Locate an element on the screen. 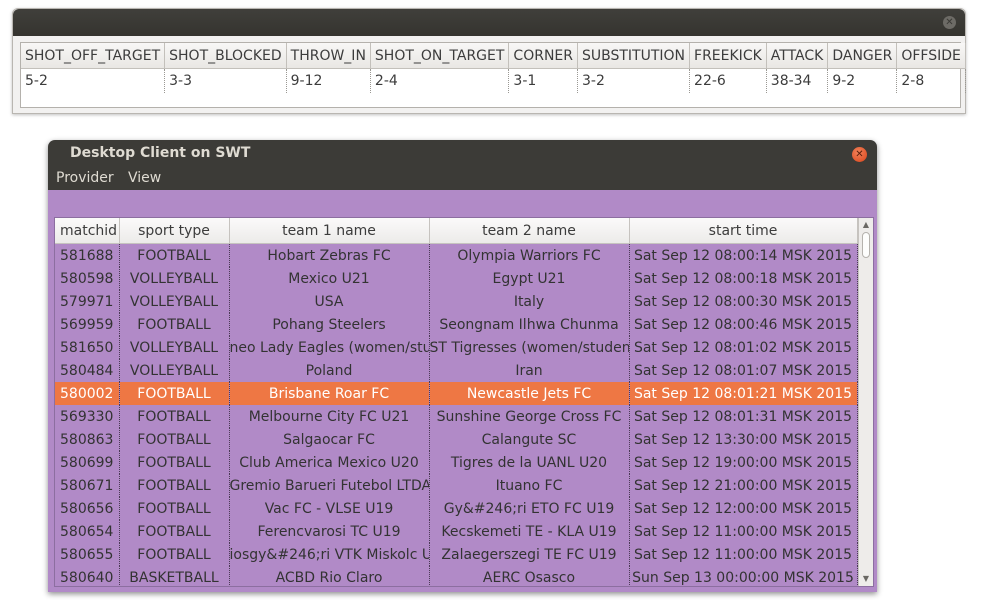 This screenshot has height=600, width=984. column-header-matchid: matchid is located at coordinates (87, 231).